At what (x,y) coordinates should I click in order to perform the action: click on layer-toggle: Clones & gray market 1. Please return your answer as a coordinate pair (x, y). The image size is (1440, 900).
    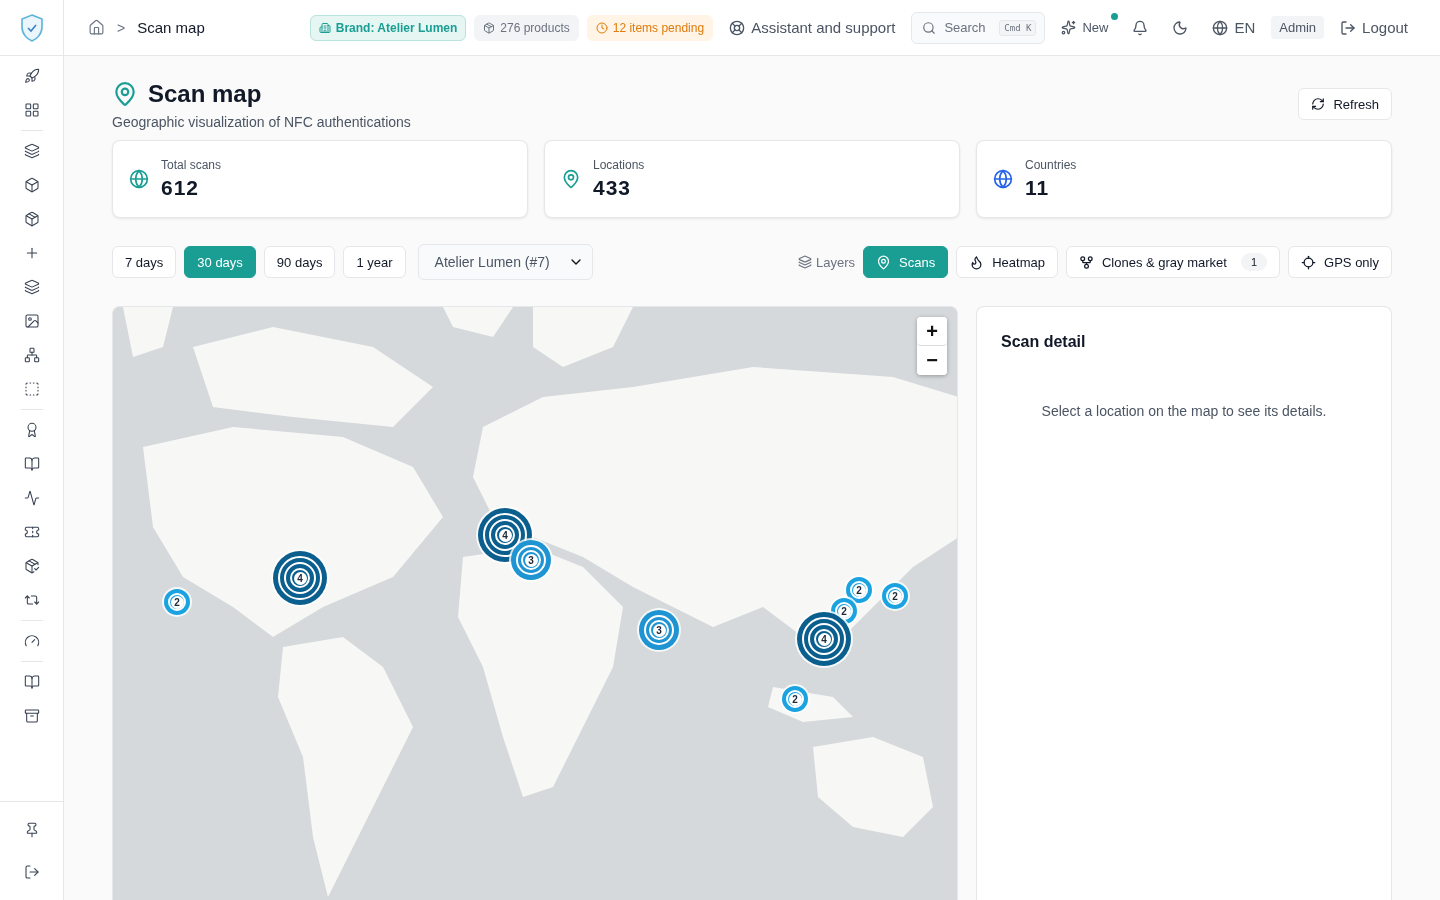
    Looking at the image, I should click on (1173, 262).